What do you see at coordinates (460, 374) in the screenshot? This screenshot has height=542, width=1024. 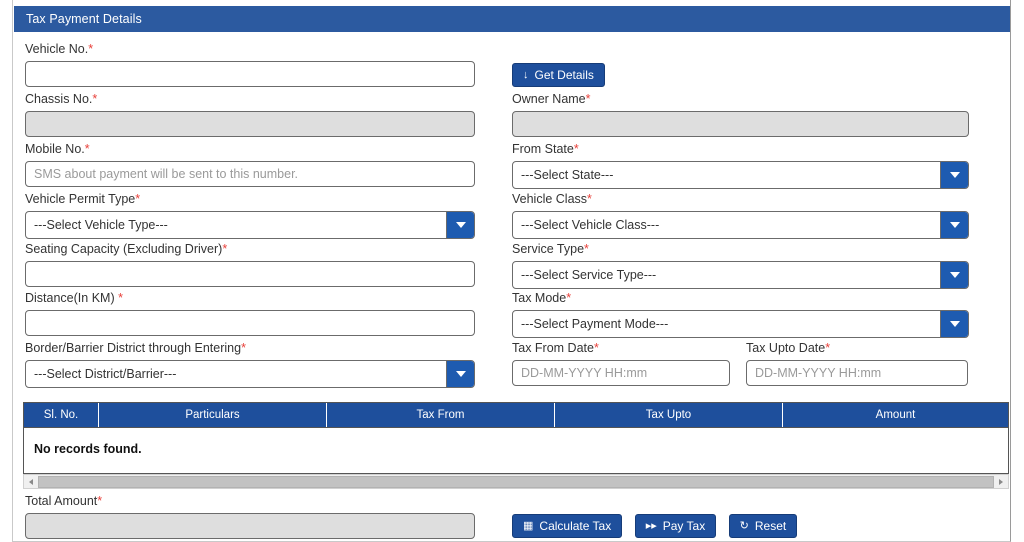 I see `border-district-dropdown-button` at bounding box center [460, 374].